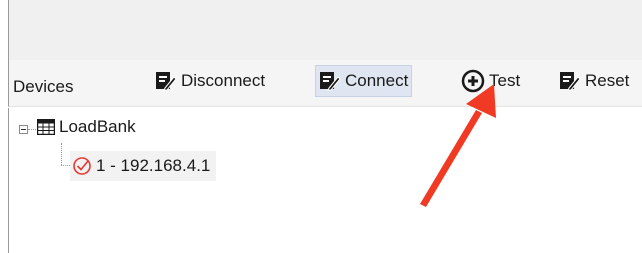  I want to click on collapse-toggle, so click(23, 129).